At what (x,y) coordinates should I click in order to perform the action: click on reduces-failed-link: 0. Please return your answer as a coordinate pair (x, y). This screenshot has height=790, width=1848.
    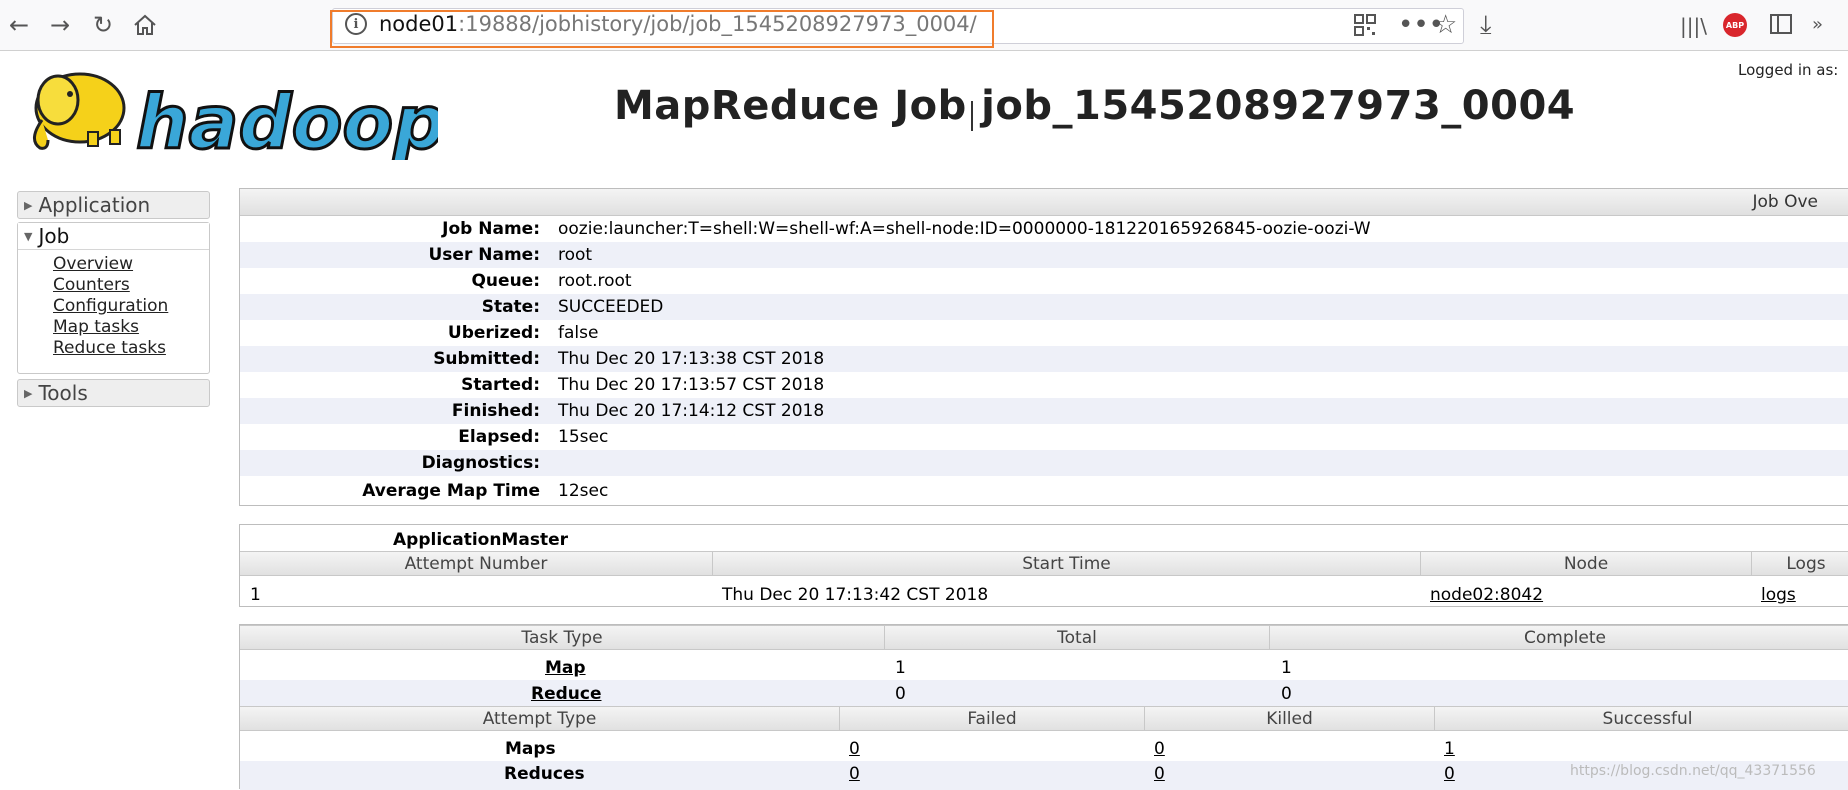
    Looking at the image, I should click on (854, 774).